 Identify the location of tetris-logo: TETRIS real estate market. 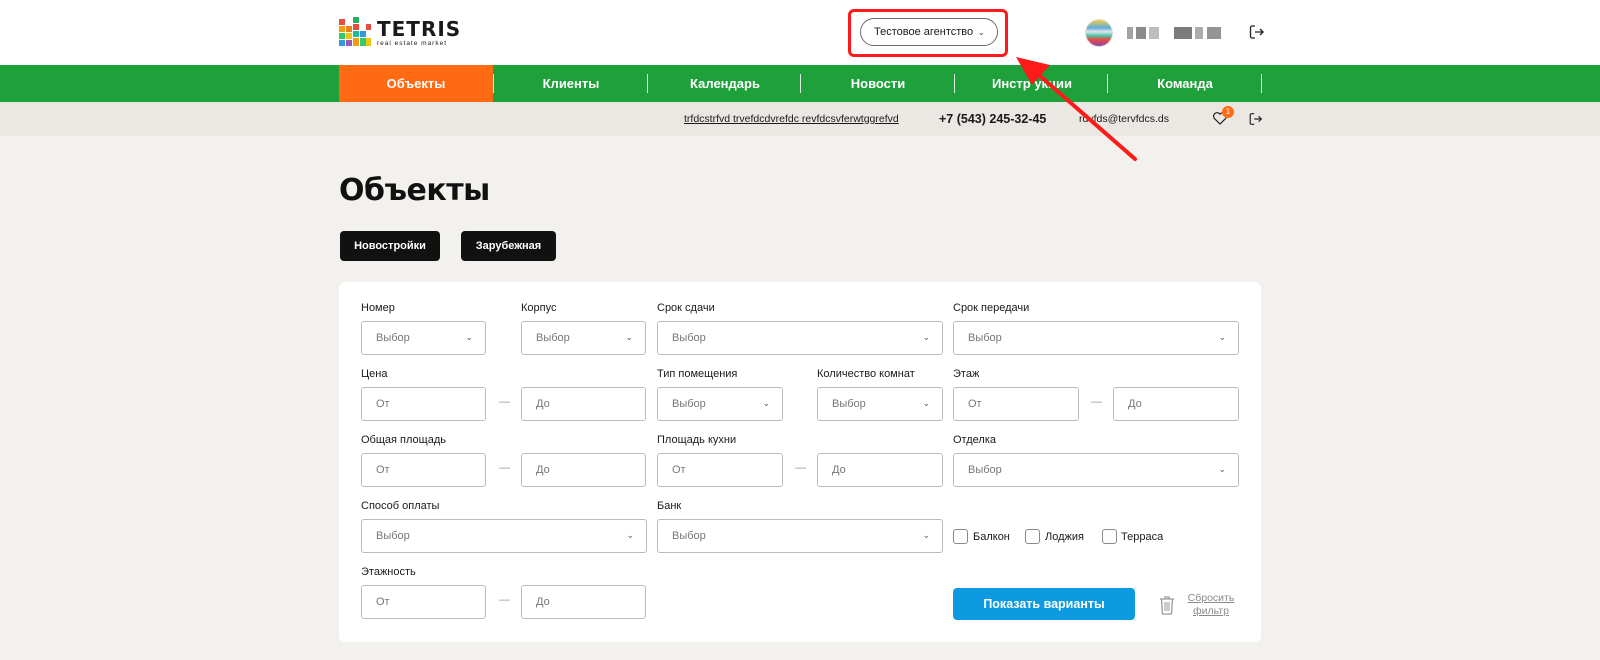
(399, 32).